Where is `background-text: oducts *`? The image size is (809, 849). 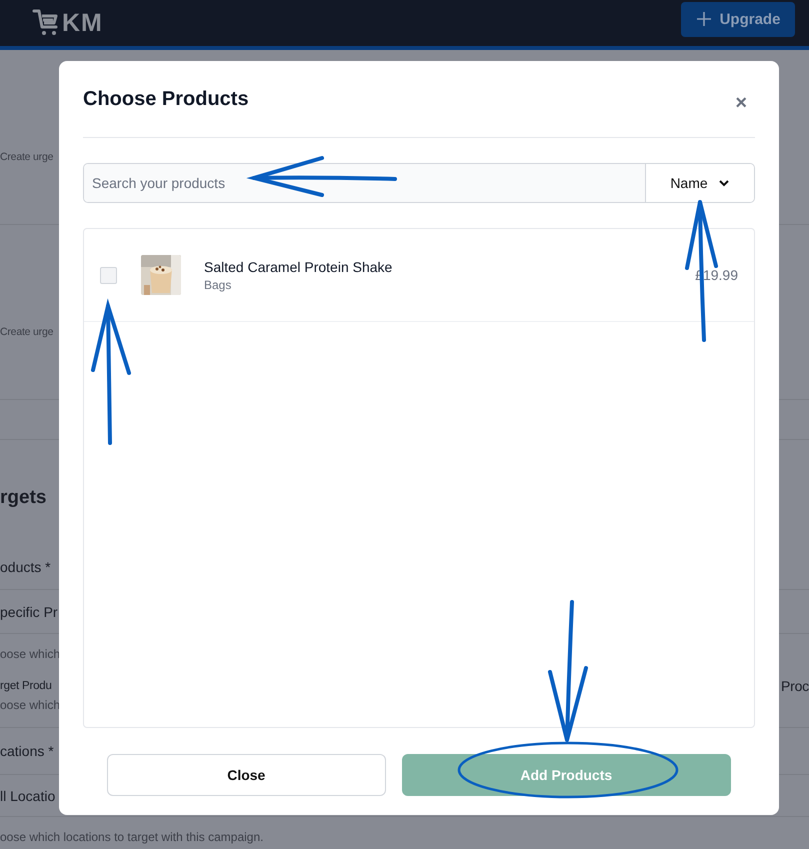 background-text: oducts * is located at coordinates (25, 567).